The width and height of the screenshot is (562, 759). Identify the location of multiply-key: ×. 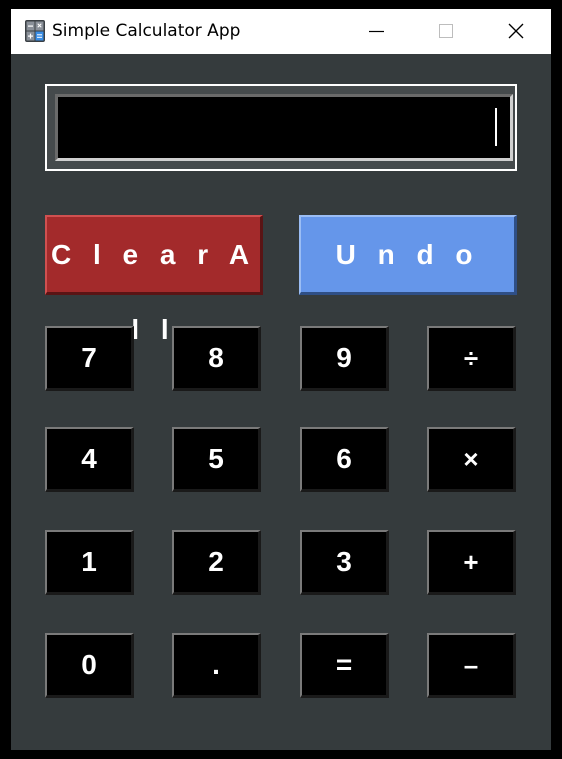
(471, 459).